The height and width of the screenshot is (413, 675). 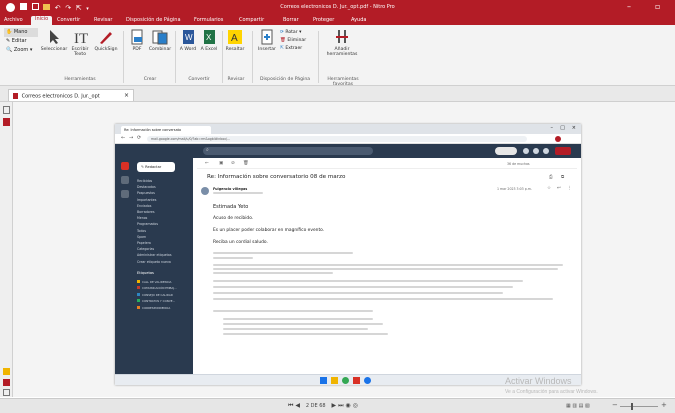 I want to click on trash-icon: 🗑, so click(x=246, y=163).